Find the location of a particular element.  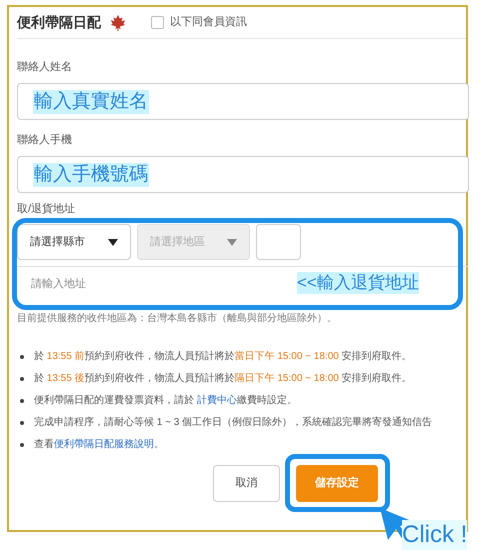

note-text: 完成申請程序，請耐心等候 1 ~ 3 個工作日（例假日除外），系統確認完畢將寄發通知信告 is located at coordinates (233, 423).